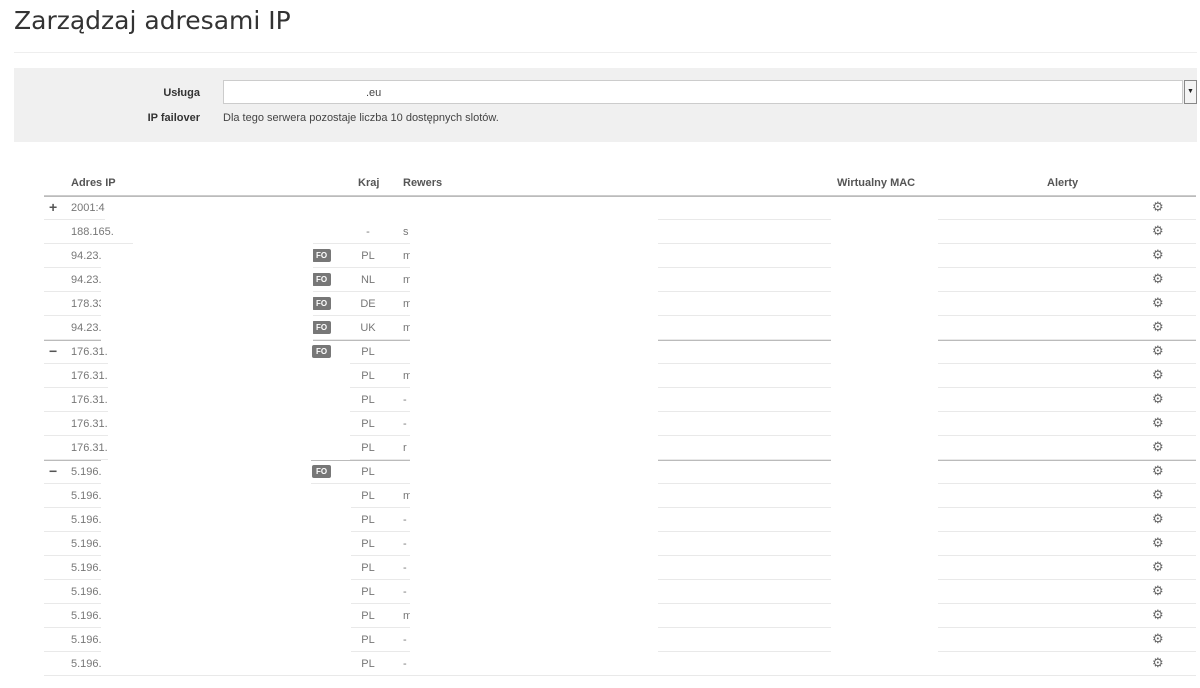  I want to click on reverse-cell: s, so click(406, 232).